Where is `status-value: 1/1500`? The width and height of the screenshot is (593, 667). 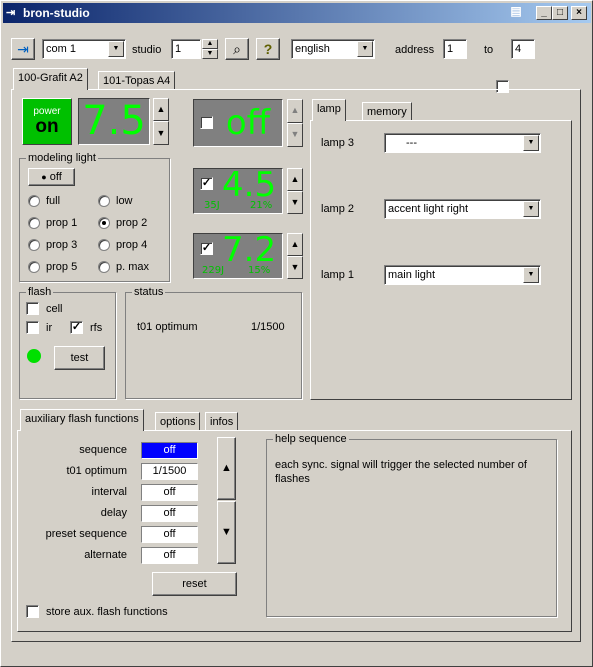
status-value: 1/1500 is located at coordinates (268, 327).